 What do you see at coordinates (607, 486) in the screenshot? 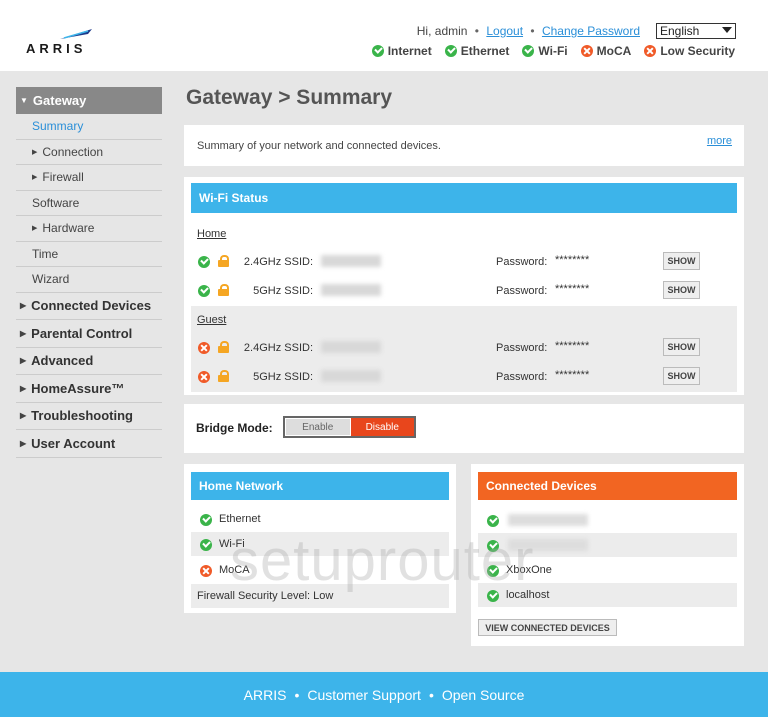
I see `connected-devices-header: Connected Devices` at bounding box center [607, 486].